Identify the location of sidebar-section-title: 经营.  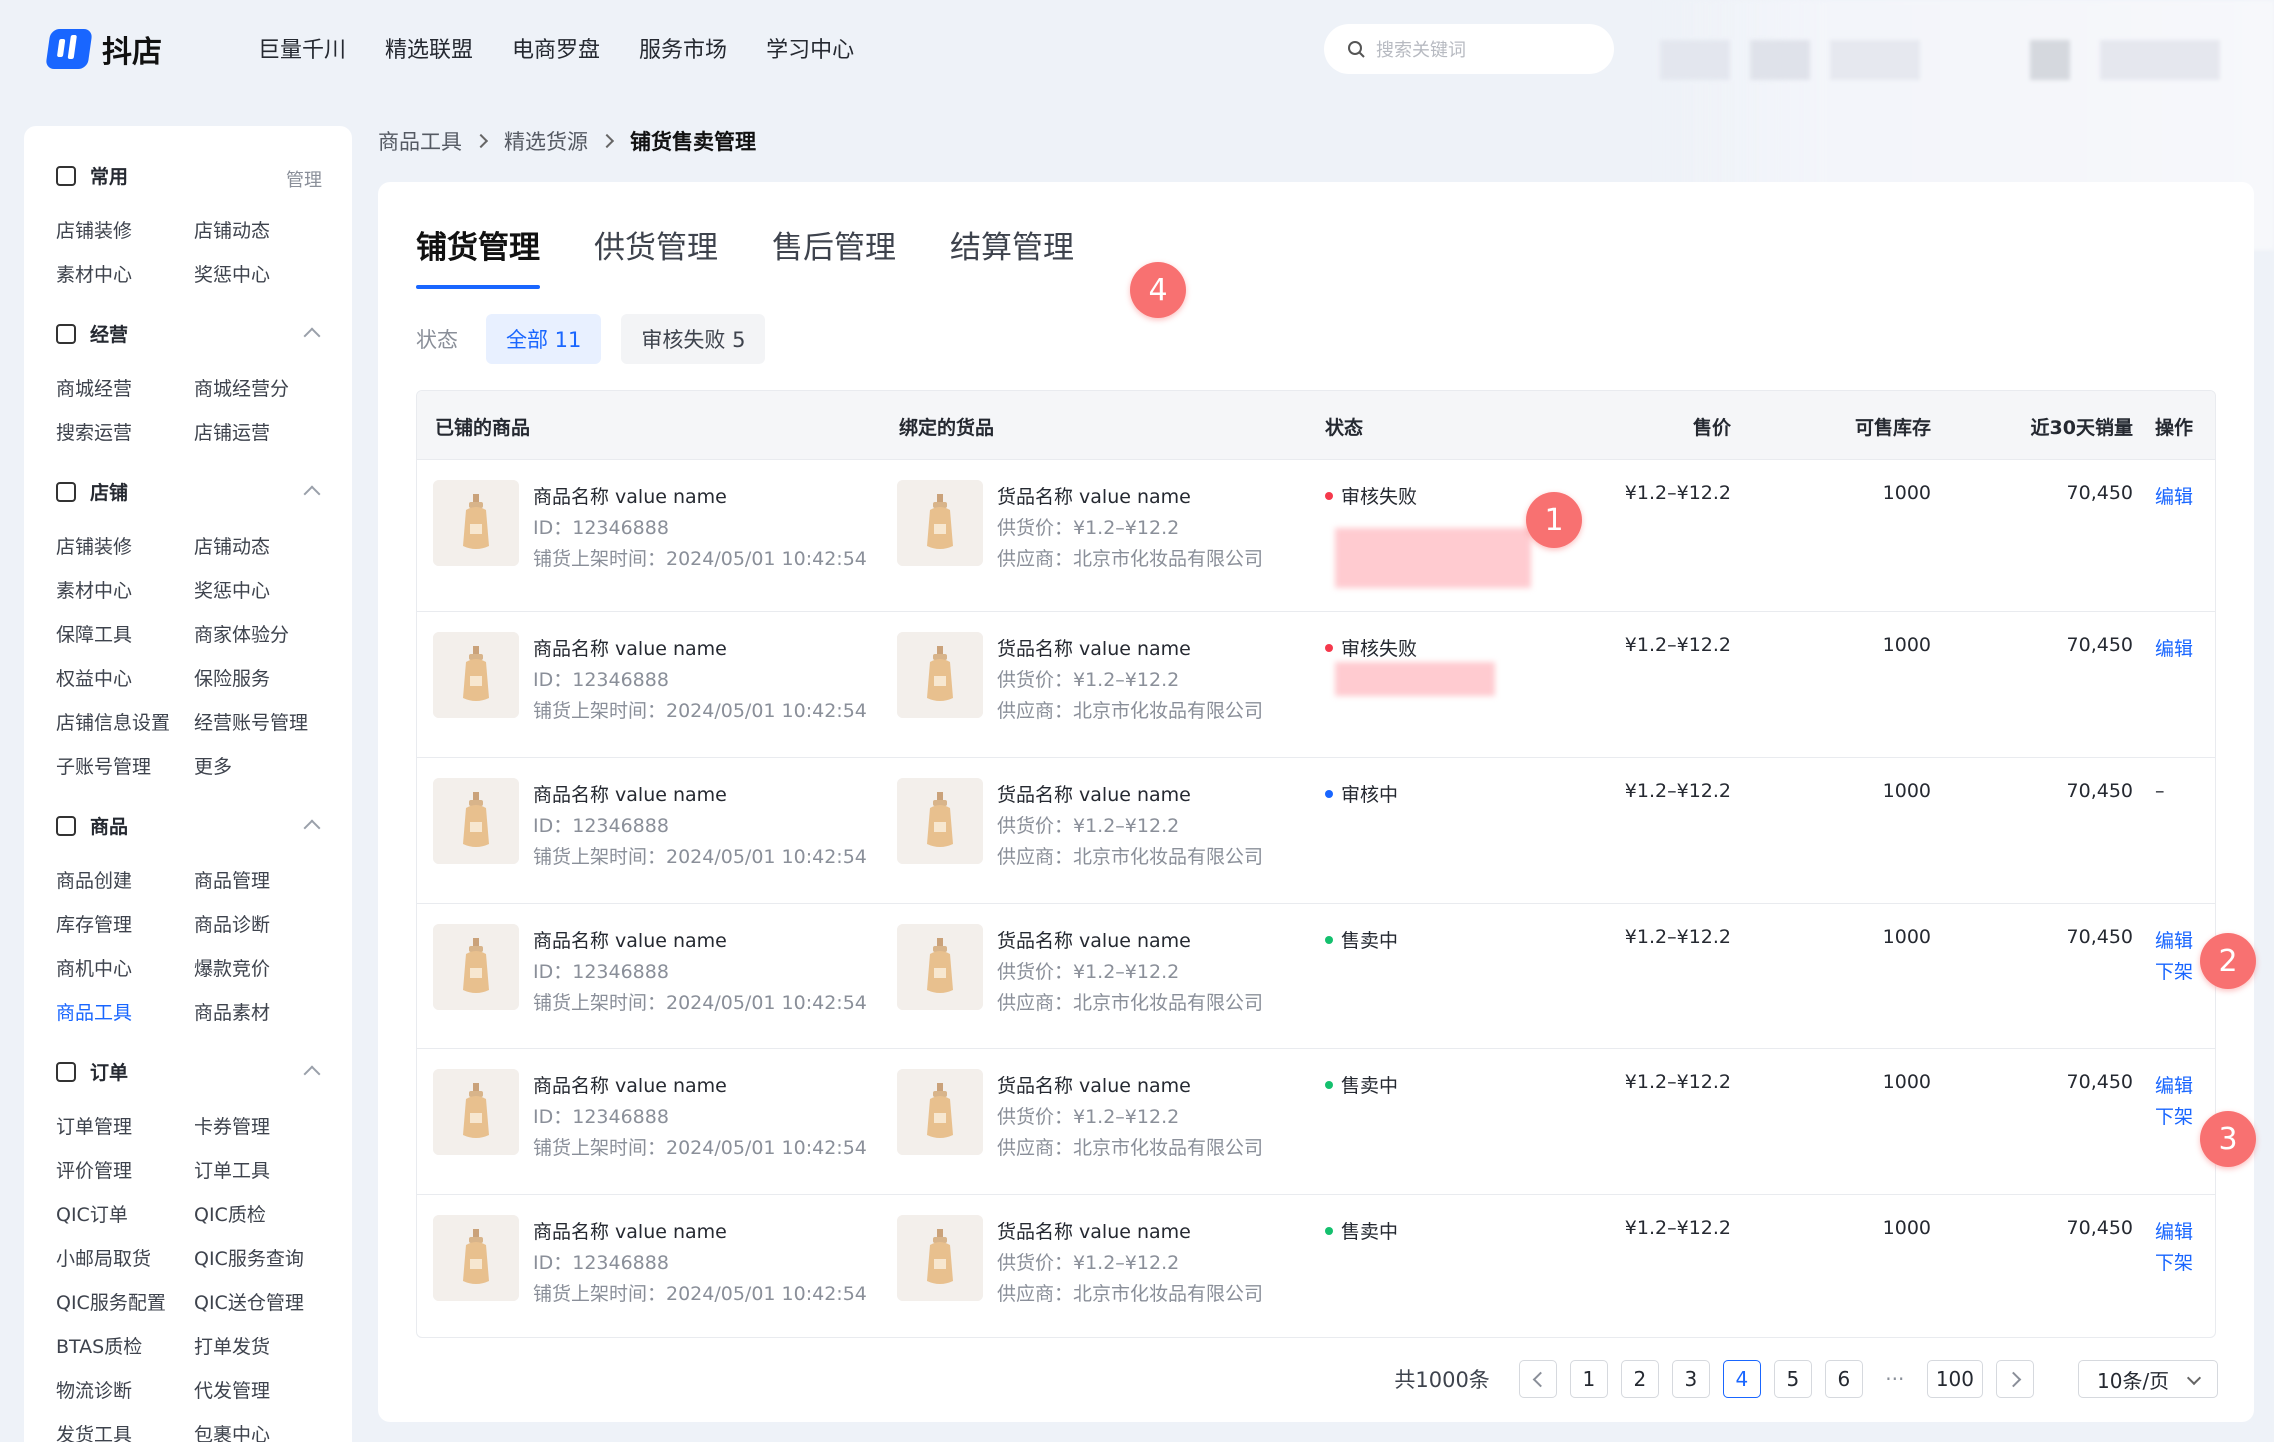
(92, 333).